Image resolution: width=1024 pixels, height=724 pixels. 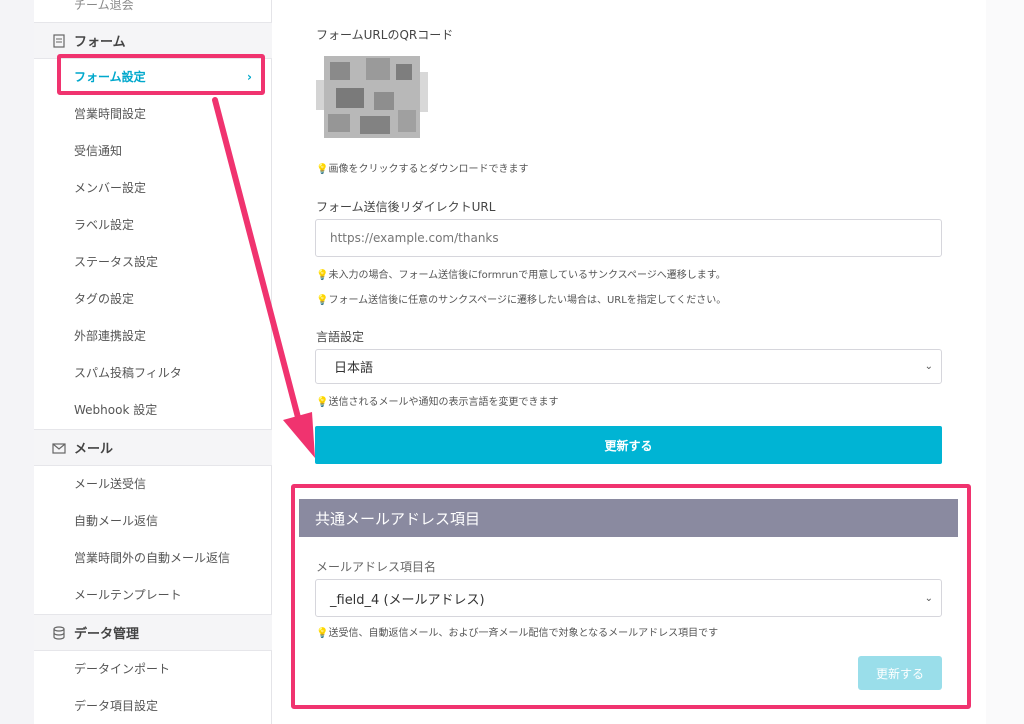 I want to click on page-background, so click(x=1005, y=362).